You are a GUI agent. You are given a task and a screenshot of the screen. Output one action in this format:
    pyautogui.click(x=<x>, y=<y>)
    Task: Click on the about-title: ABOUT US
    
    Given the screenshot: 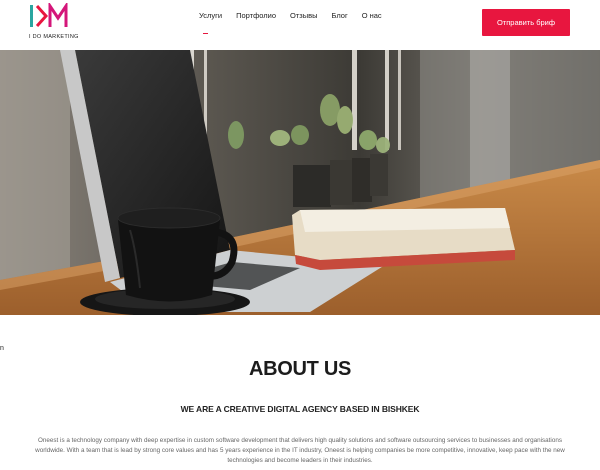 What is the action you would take?
    pyautogui.click(x=300, y=369)
    